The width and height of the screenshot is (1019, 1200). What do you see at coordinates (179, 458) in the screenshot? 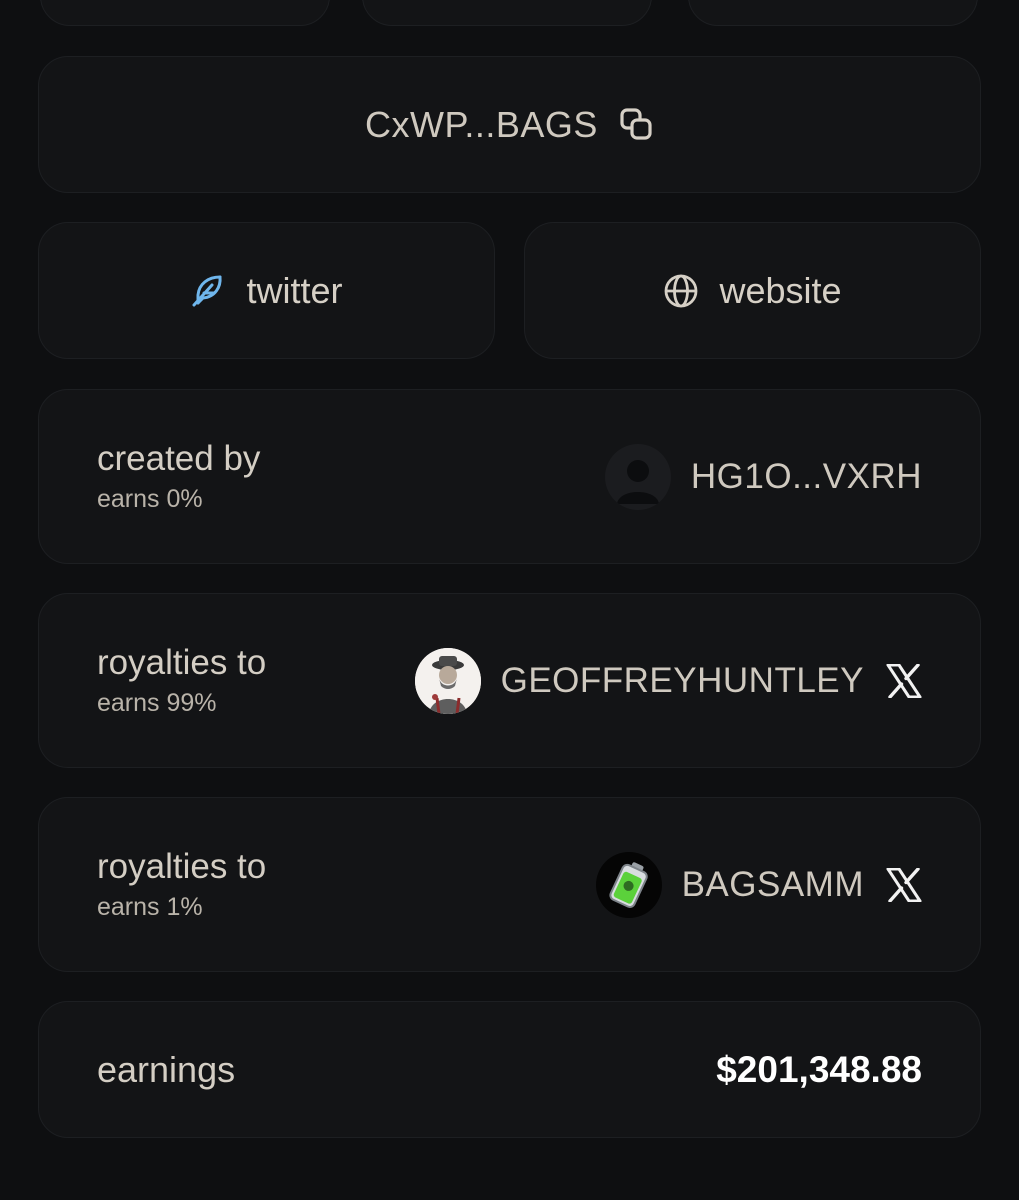
I see `creator-role-label: created by` at bounding box center [179, 458].